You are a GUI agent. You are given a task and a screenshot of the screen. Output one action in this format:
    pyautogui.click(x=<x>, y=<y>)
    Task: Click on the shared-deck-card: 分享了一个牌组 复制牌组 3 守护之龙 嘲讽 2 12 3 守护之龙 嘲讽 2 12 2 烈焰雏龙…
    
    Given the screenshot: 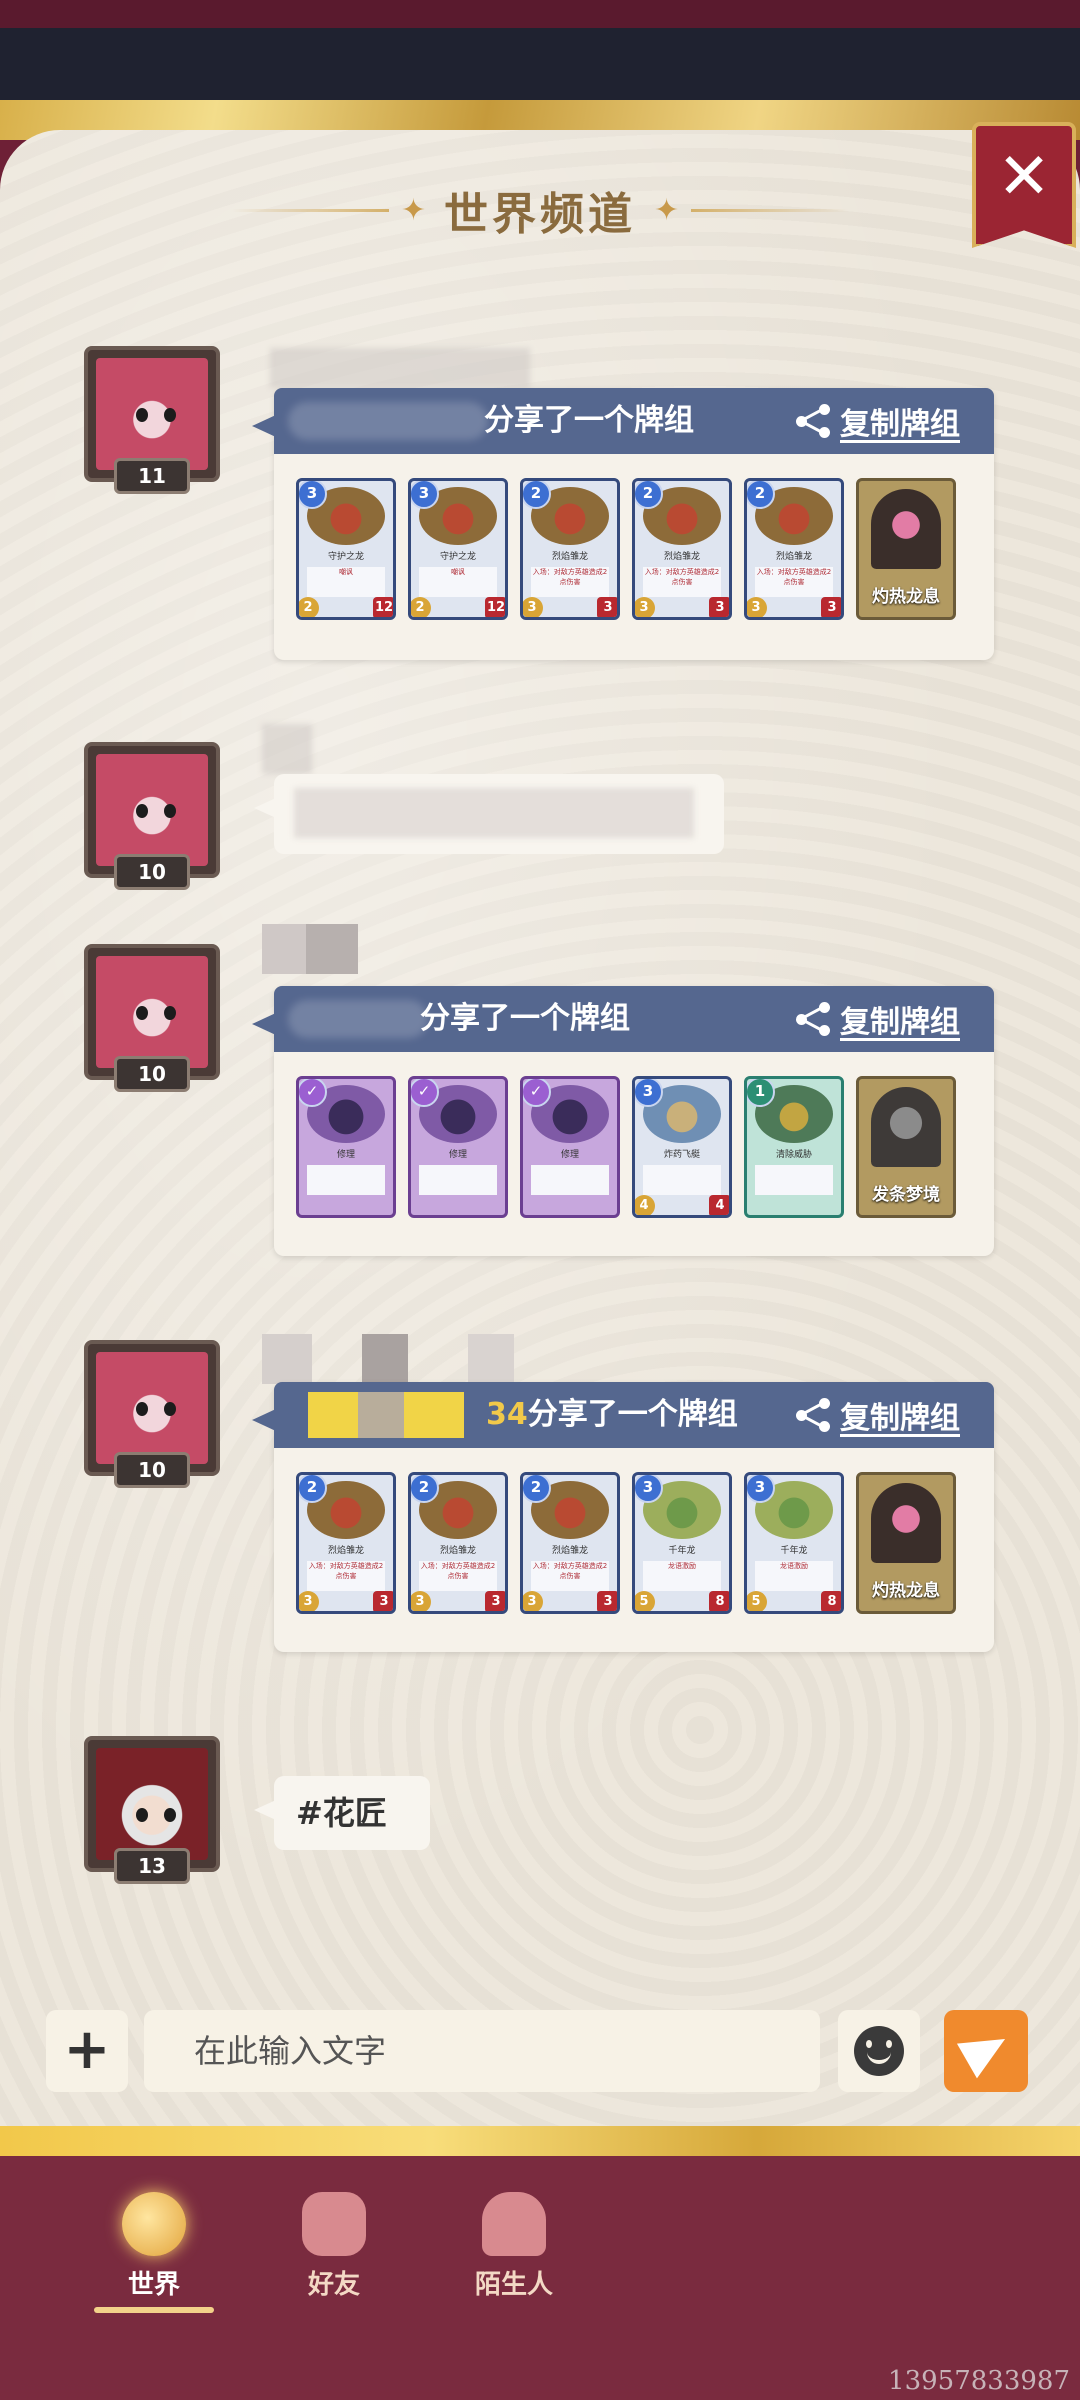 What is the action you would take?
    pyautogui.click(x=623, y=524)
    